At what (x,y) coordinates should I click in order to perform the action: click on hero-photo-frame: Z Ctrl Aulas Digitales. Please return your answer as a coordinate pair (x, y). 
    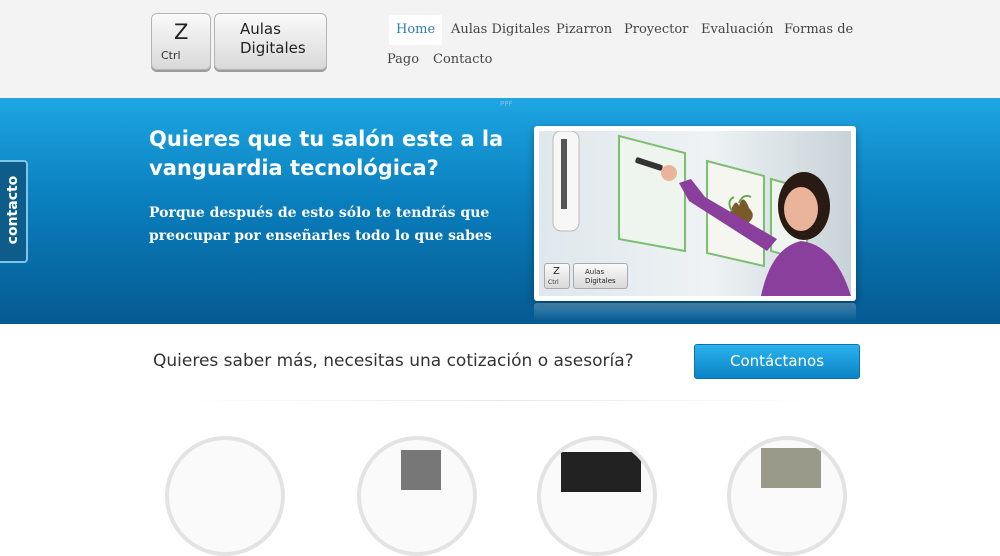
    Looking at the image, I should click on (695, 213).